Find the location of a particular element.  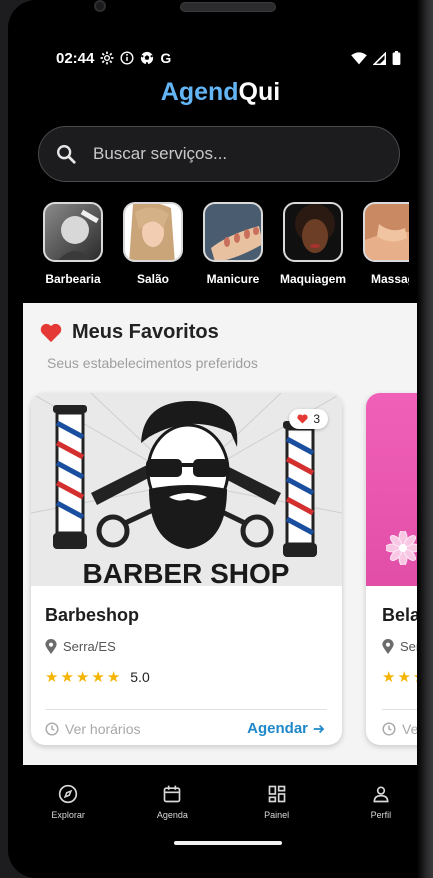

view-hours-button: Ver horários is located at coordinates (92, 729).